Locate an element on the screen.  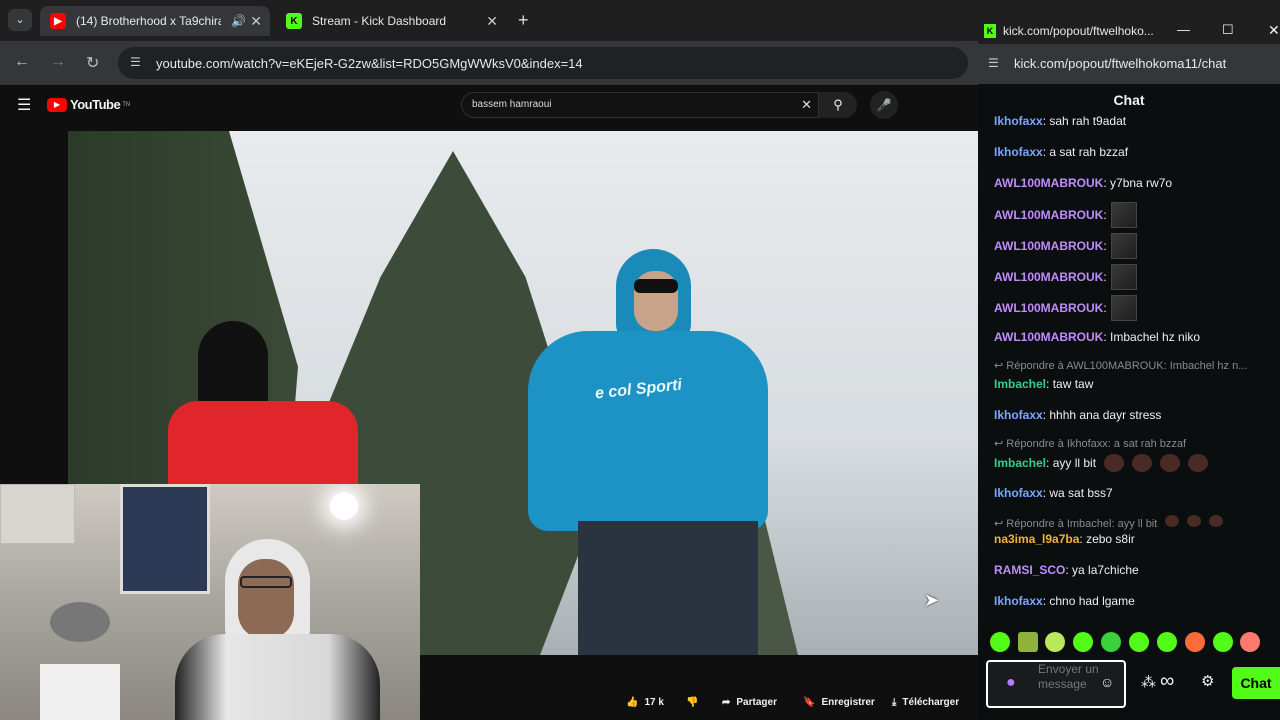
webcam-person-face is located at coordinates (266, 599).